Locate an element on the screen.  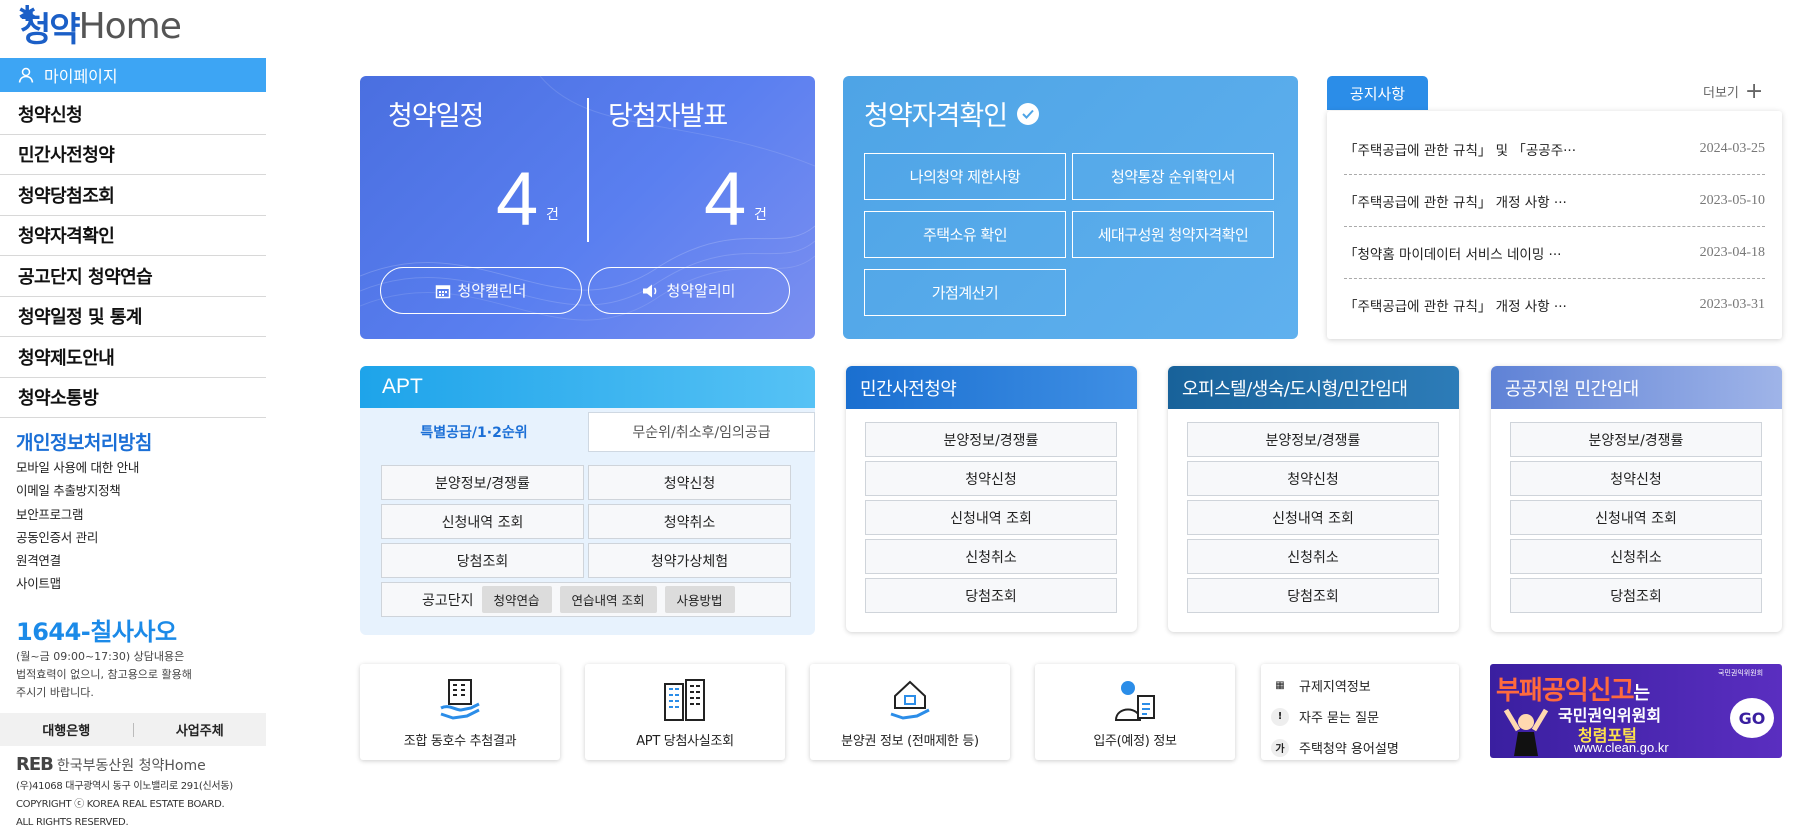
go-button: GO is located at coordinates (1752, 718).